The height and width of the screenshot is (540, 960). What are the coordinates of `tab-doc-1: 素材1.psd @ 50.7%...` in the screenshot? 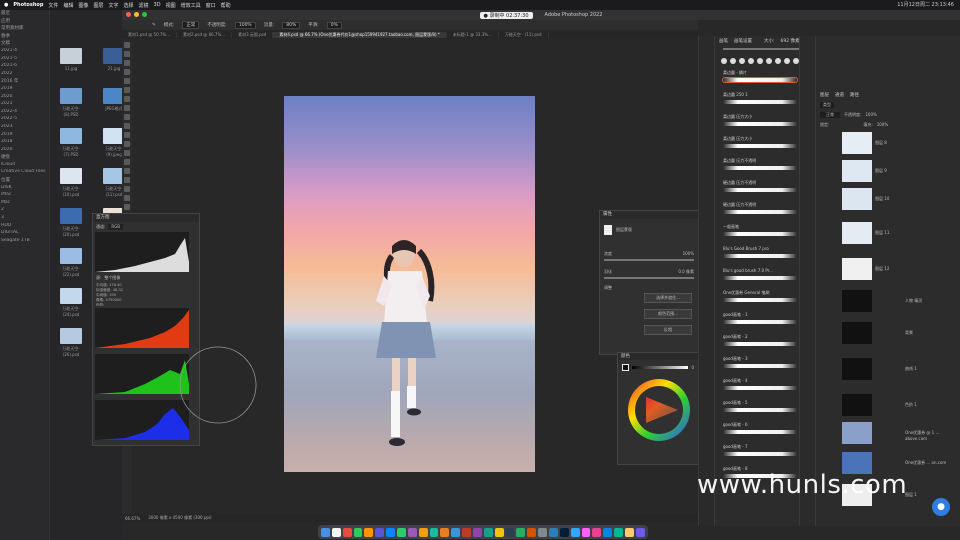 It's located at (150, 34).